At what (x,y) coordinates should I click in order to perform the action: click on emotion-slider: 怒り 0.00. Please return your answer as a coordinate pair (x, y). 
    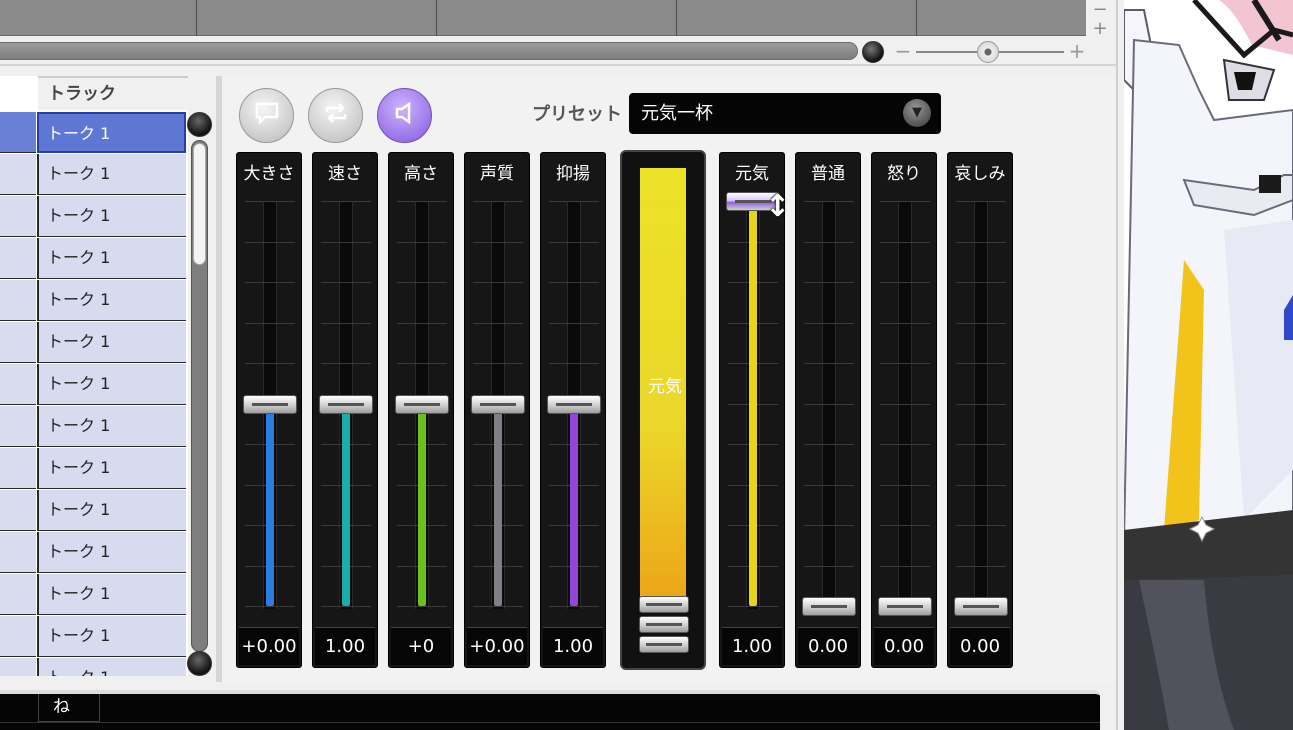
    Looking at the image, I should click on (904, 410).